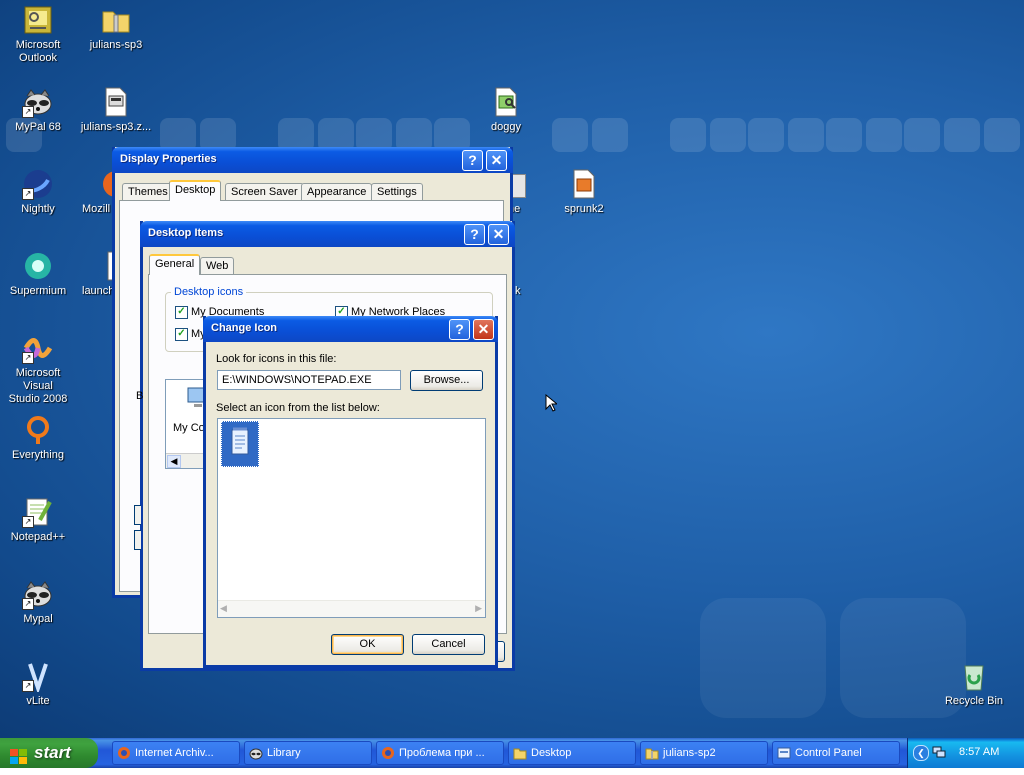 Image resolution: width=1024 pixels, height=775 pixels. Describe the element at coordinates (38, 369) in the screenshot. I see `desktop-icon-msvs2008: ↗ Microsoft Visual Studio 2008` at that location.